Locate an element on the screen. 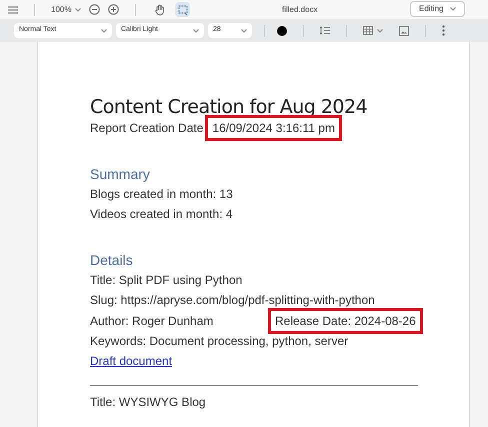 This screenshot has width=488, height=427. field-label: Report Creation Date is located at coordinates (147, 128).